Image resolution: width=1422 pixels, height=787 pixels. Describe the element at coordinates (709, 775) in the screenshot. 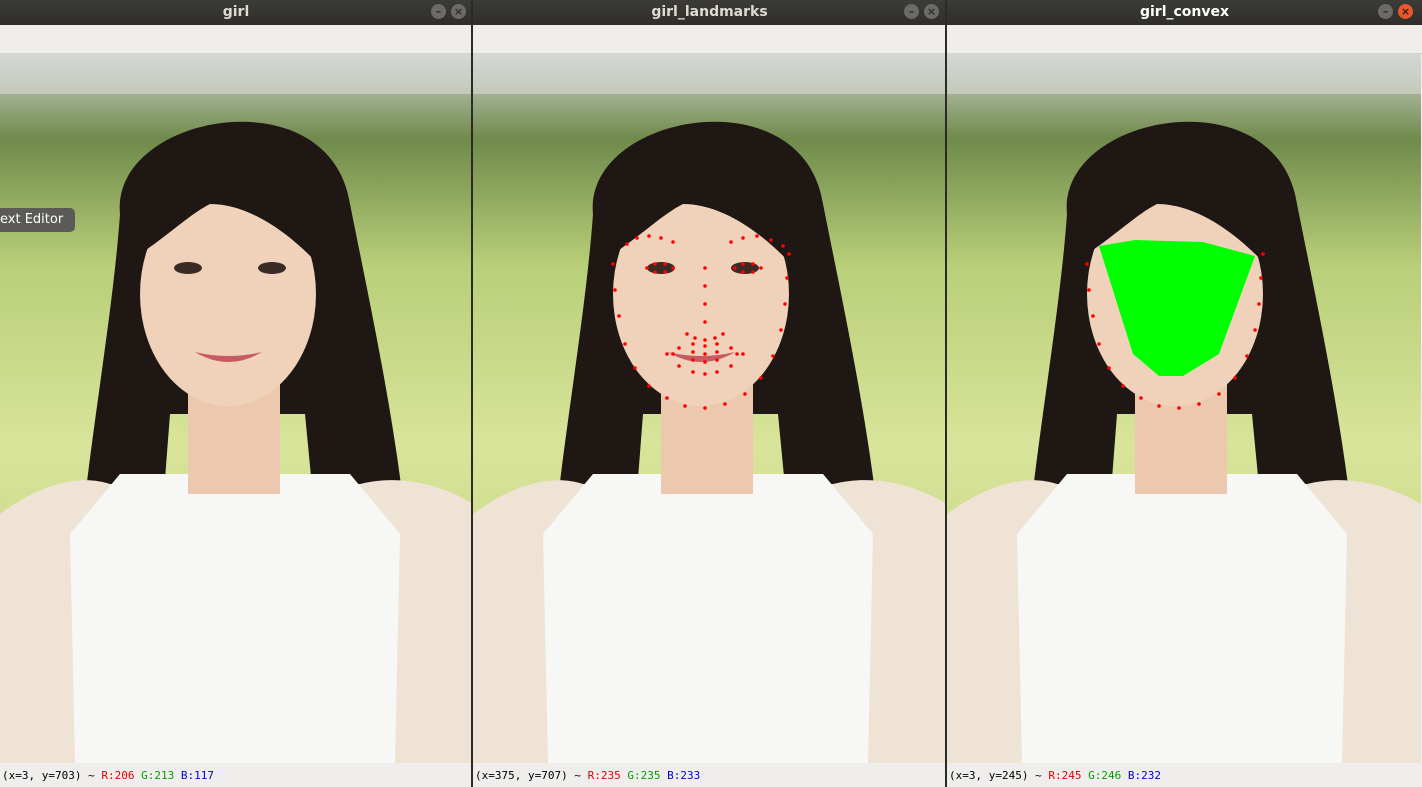

I see `status-bar: (x=375, y=707) ~ R:235 G:235 B:233` at that location.